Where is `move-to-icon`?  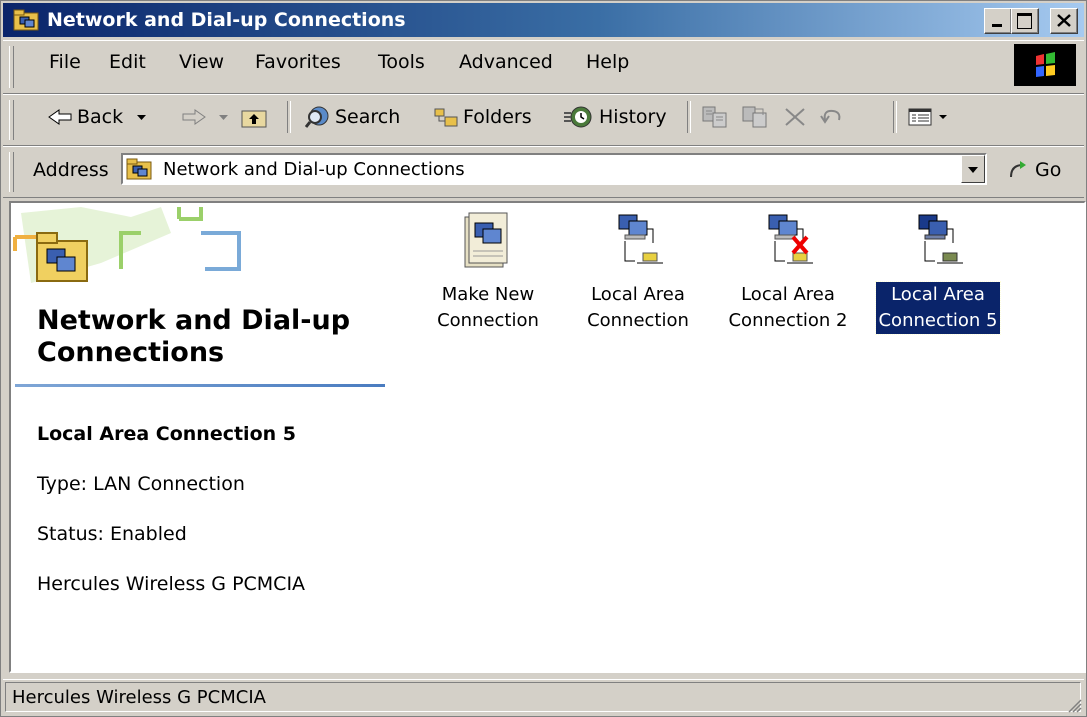 move-to-icon is located at coordinates (714, 117).